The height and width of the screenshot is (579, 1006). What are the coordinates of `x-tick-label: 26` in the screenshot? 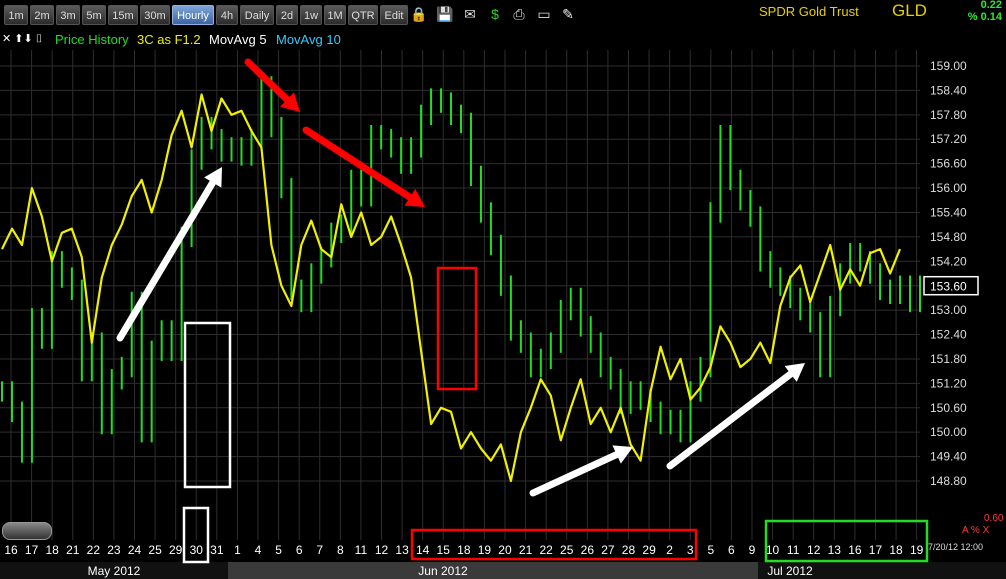 It's located at (588, 550).